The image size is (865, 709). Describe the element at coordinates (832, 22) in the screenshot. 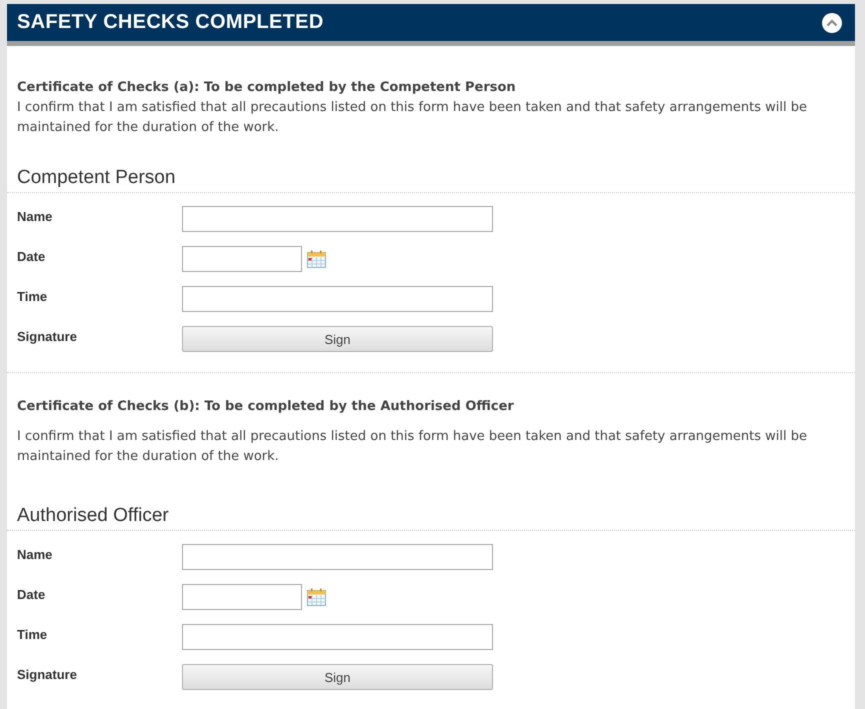

I see `collapse-icon` at that location.